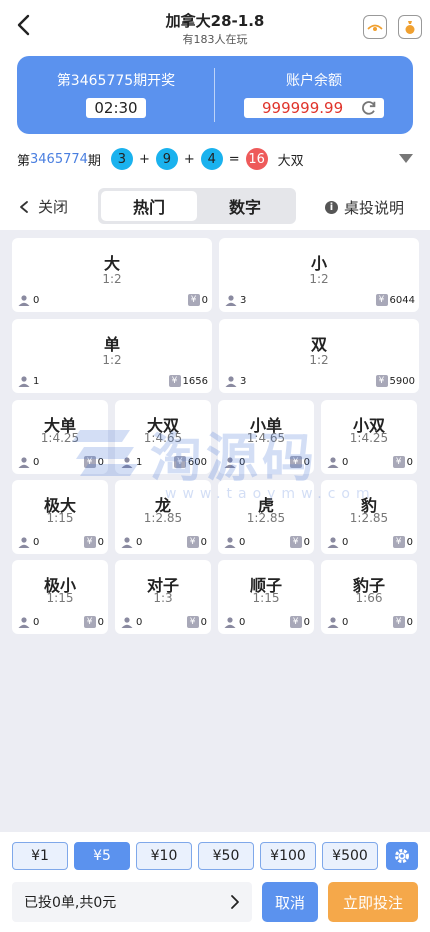 This screenshot has height=932, width=430. I want to click on bet-option-card: 顺子 1:15 0 ¥0, so click(266, 597).